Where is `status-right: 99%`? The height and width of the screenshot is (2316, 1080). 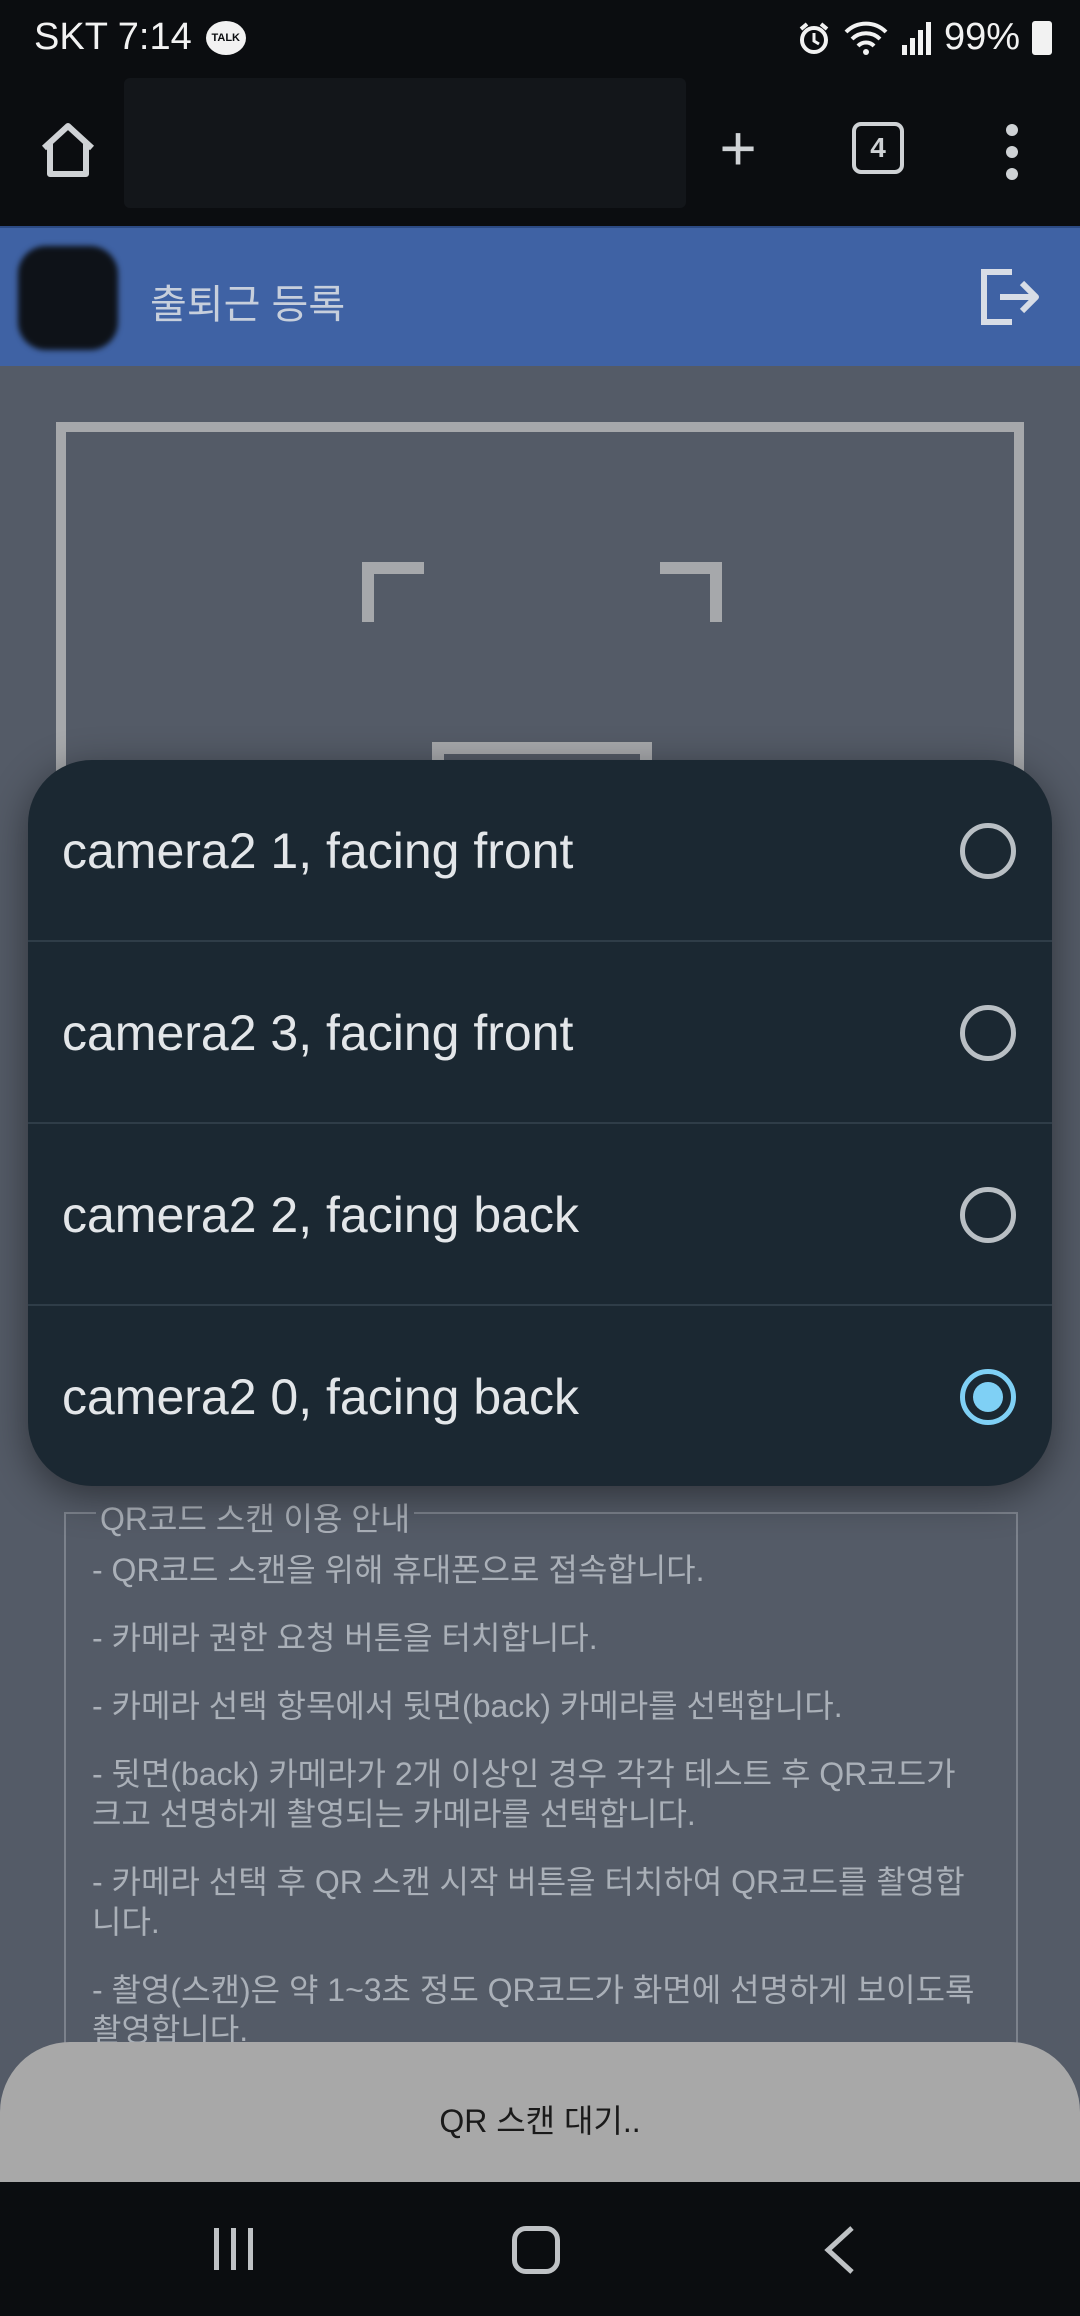 status-right: 99% is located at coordinates (924, 37).